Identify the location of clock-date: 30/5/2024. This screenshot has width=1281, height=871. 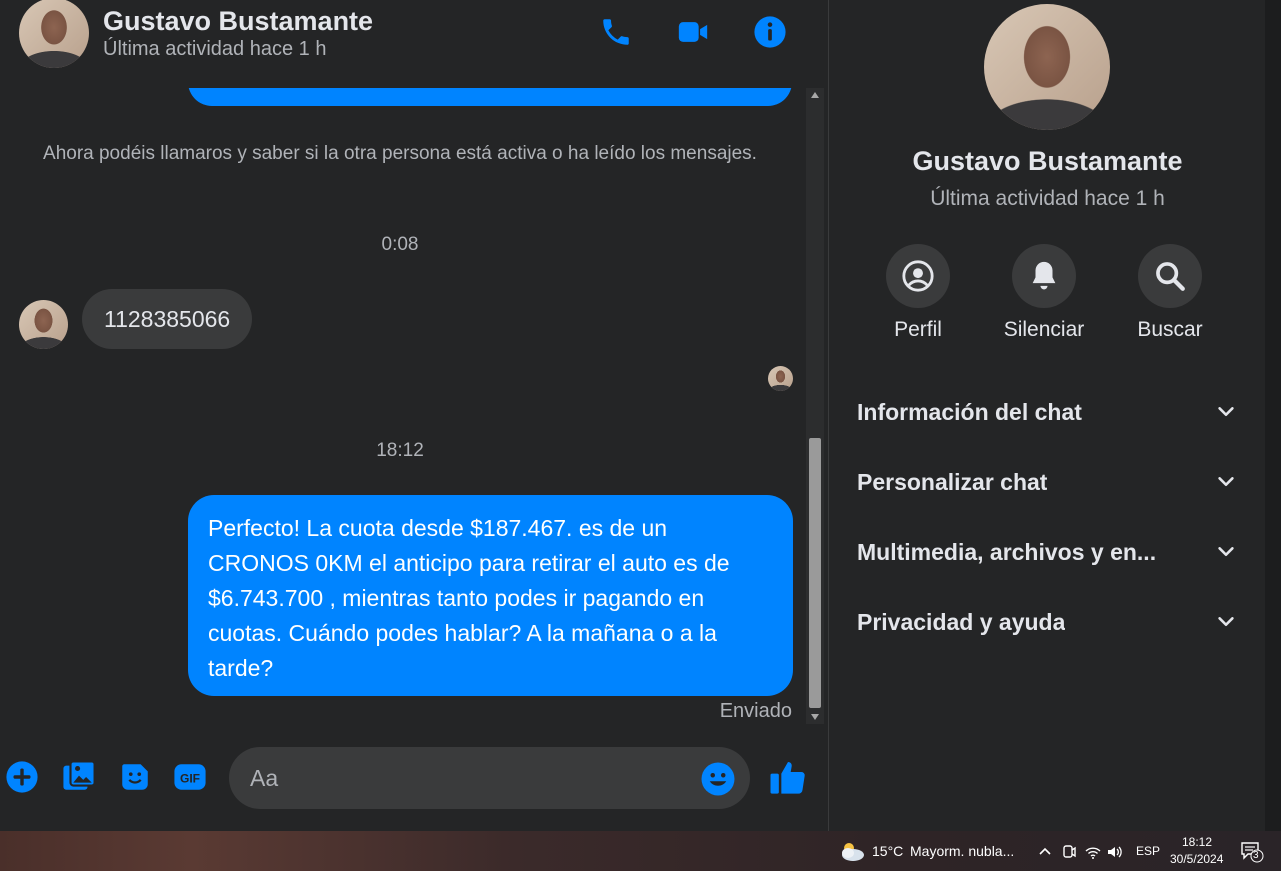
(1196, 859).